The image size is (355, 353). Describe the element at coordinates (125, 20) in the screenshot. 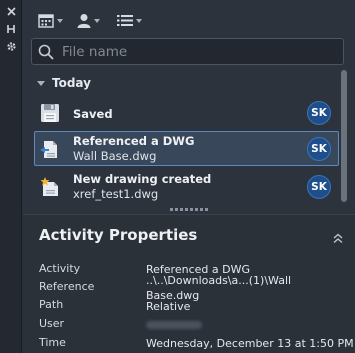

I see `list-icon` at that location.